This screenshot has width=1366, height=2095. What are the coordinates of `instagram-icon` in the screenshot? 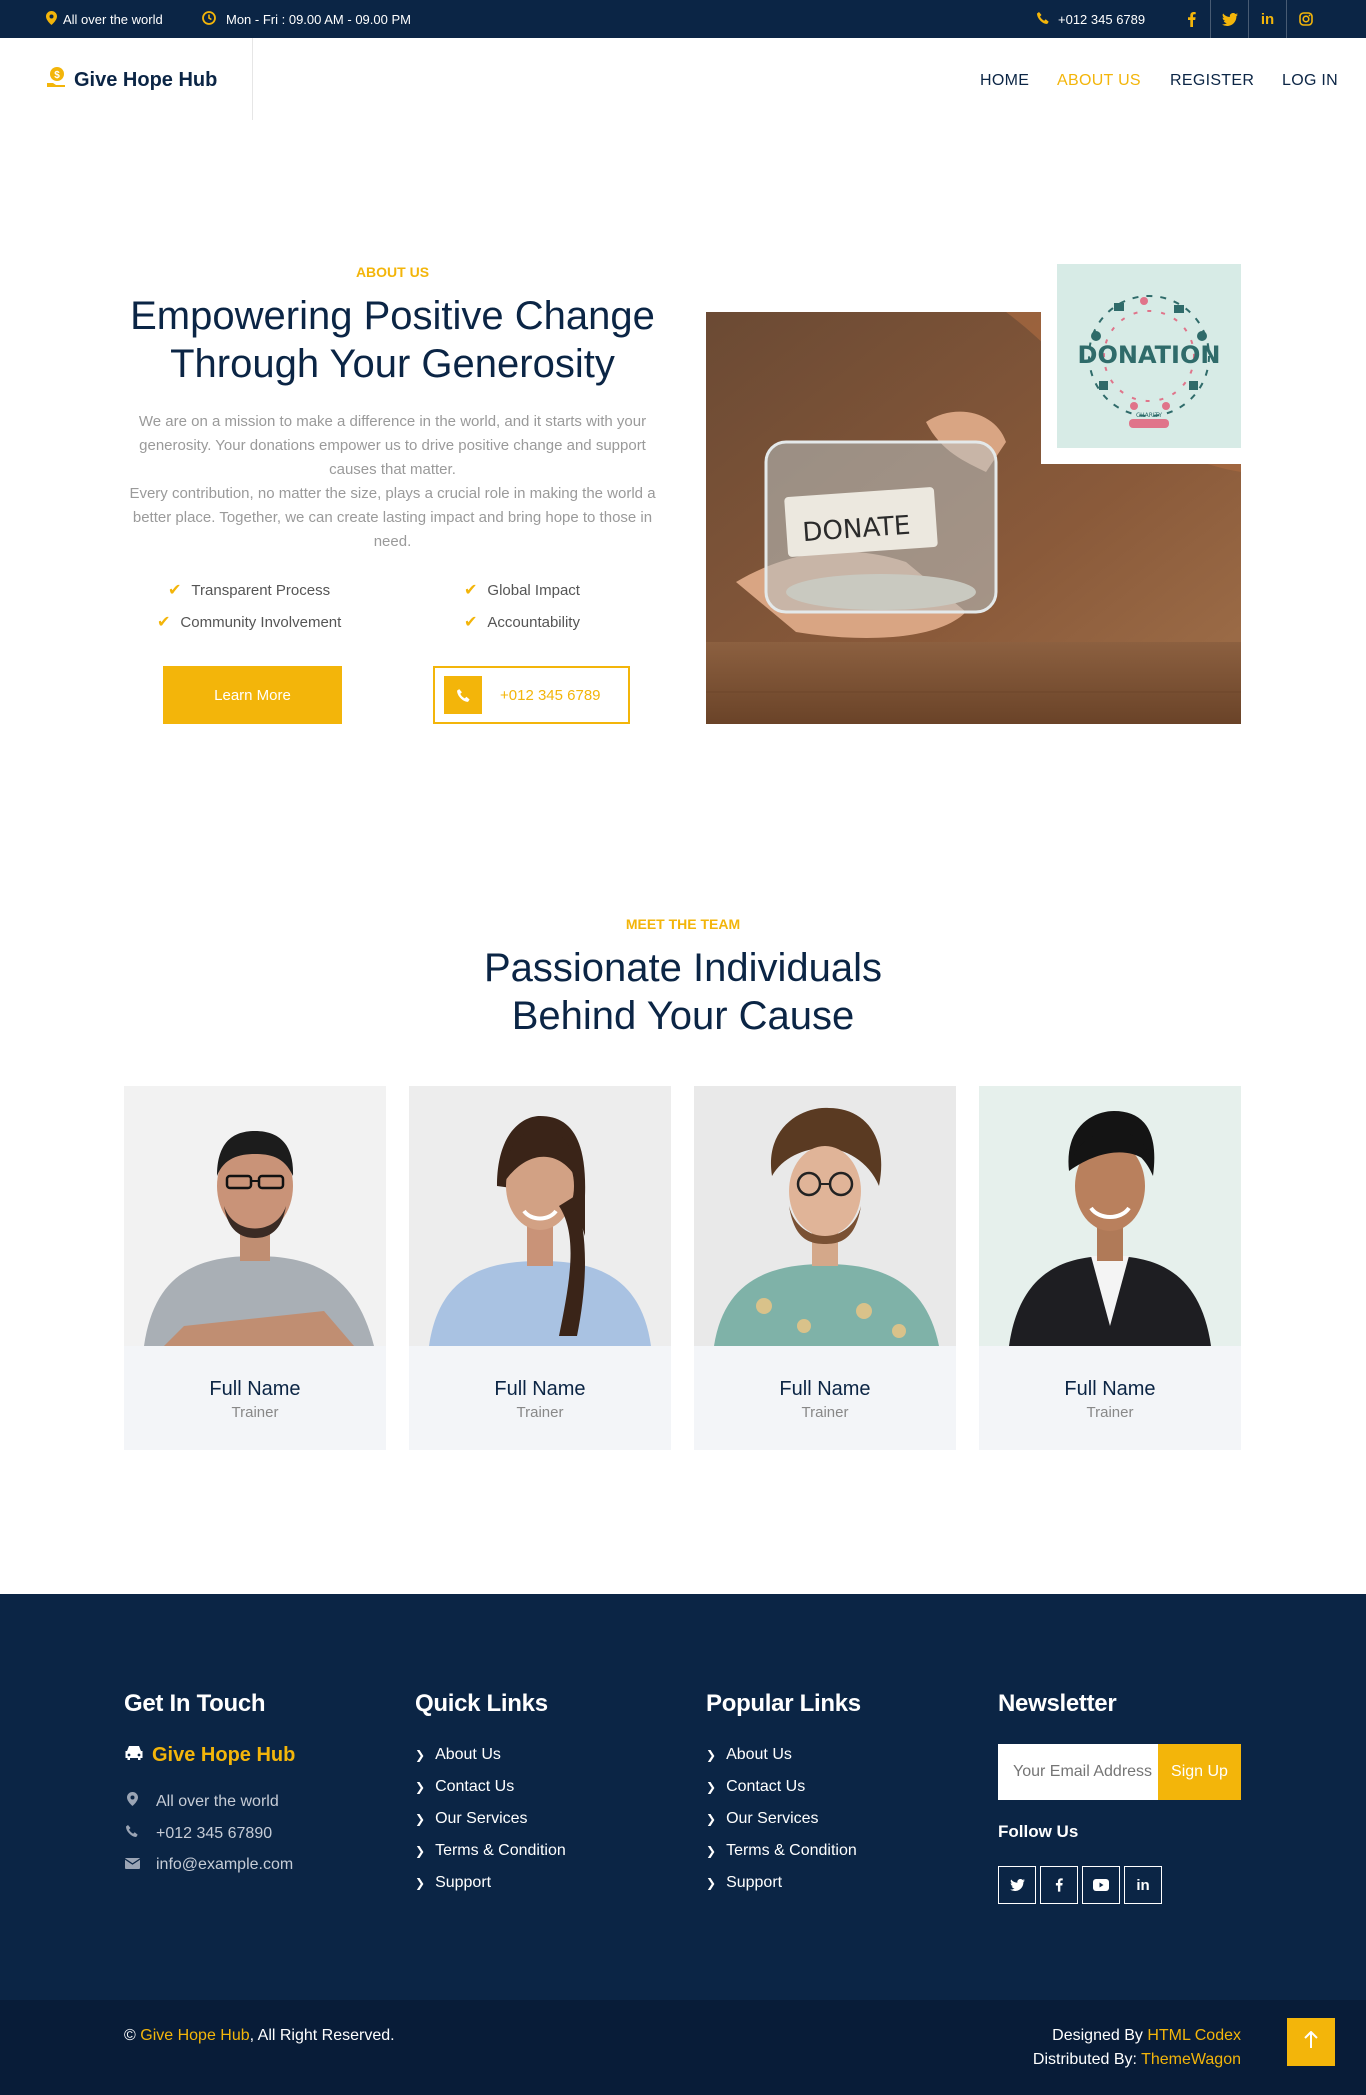 It's located at (1305, 19).